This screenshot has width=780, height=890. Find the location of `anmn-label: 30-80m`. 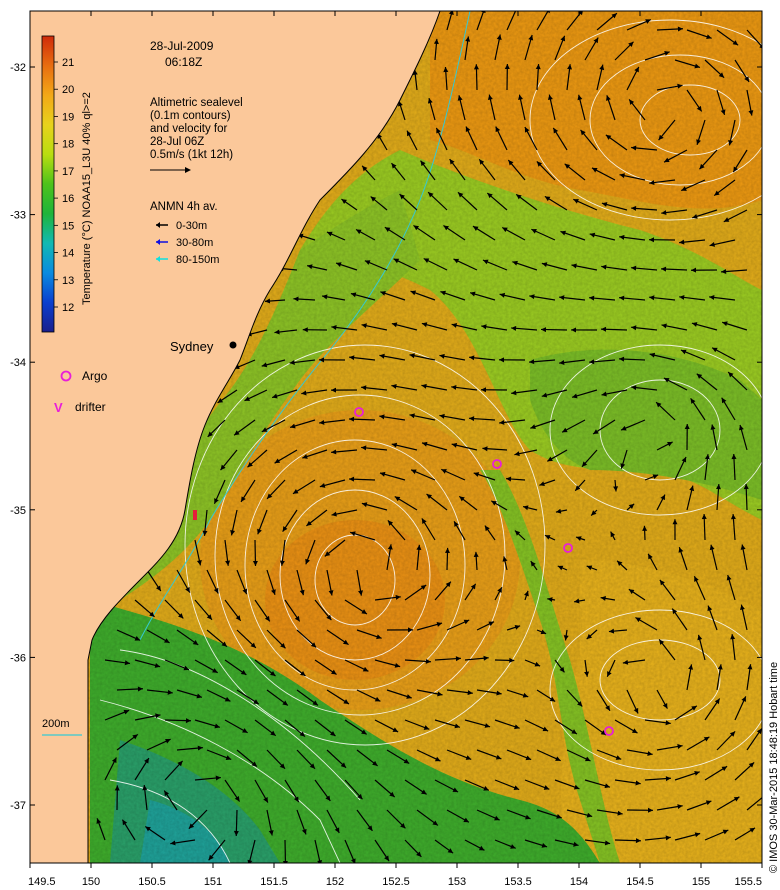

anmn-label: 30-80m is located at coordinates (194, 243).